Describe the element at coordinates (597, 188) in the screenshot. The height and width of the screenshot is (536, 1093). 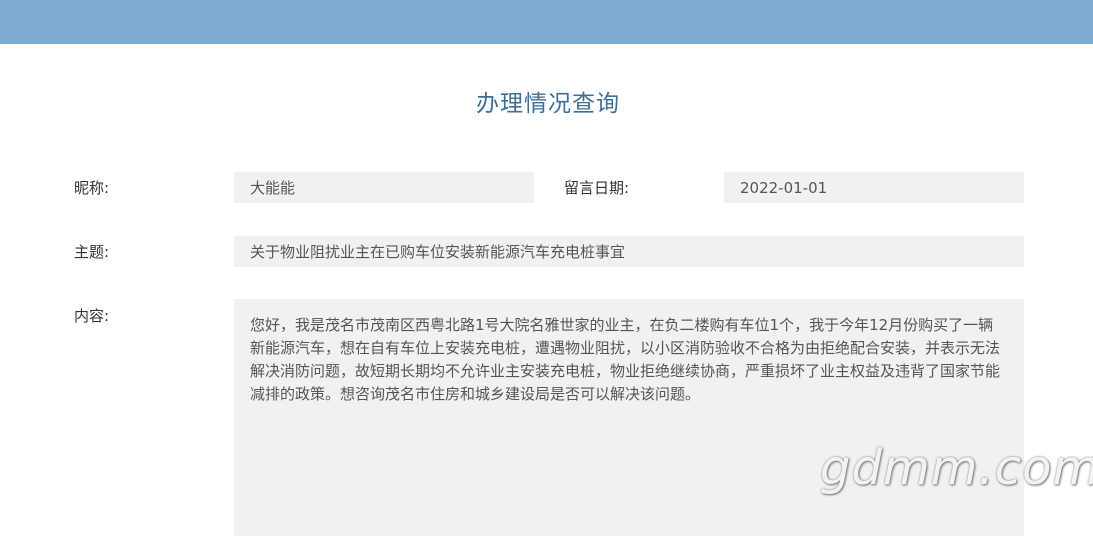
I see `date-label: 留言日期:` at that location.